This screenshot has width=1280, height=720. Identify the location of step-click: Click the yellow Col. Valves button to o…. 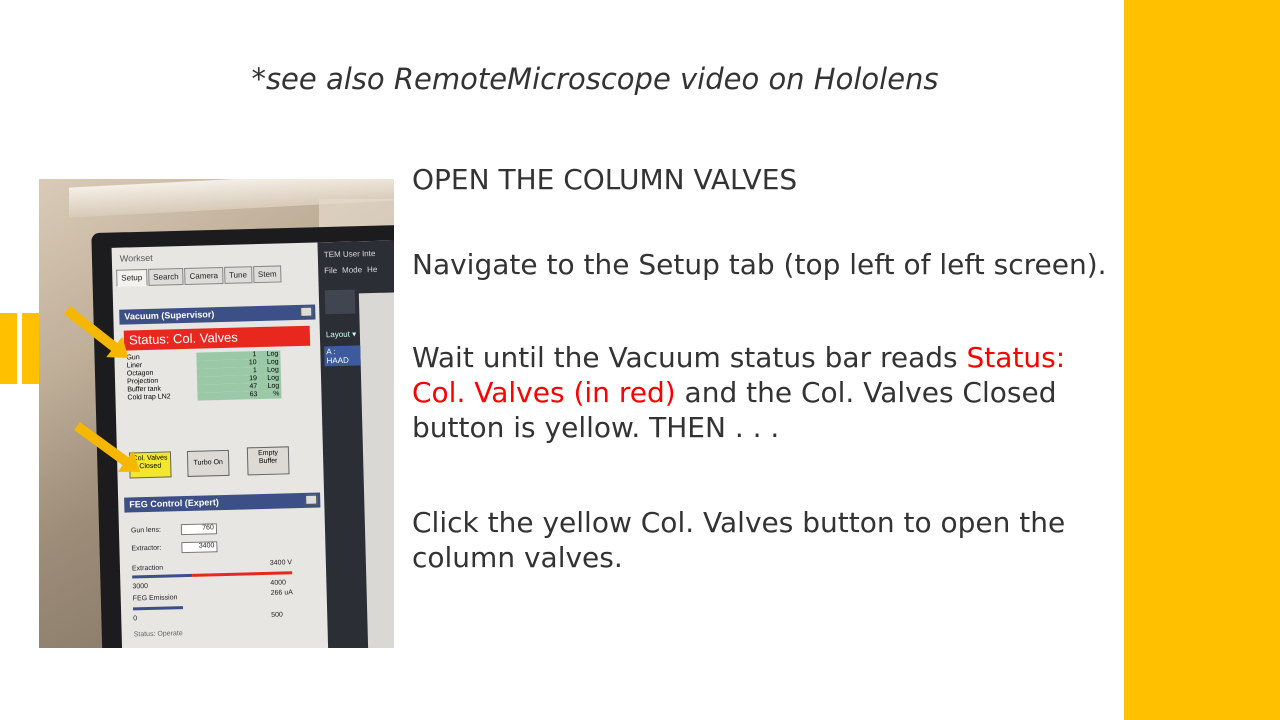
(739, 540).